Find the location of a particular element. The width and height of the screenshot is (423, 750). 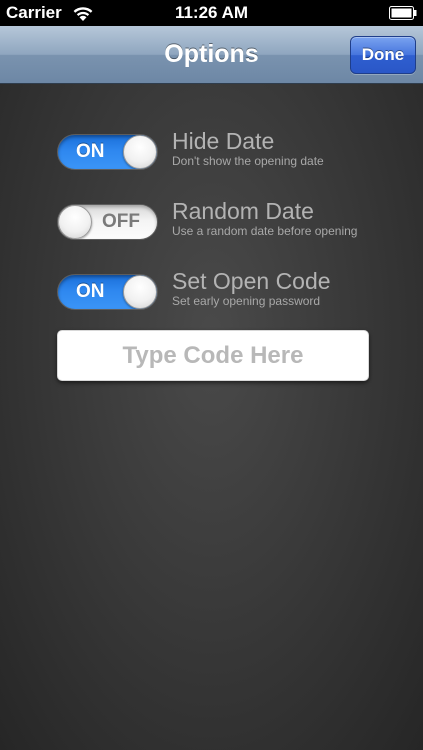

option-description: Don't show the opening date is located at coordinates (248, 161).